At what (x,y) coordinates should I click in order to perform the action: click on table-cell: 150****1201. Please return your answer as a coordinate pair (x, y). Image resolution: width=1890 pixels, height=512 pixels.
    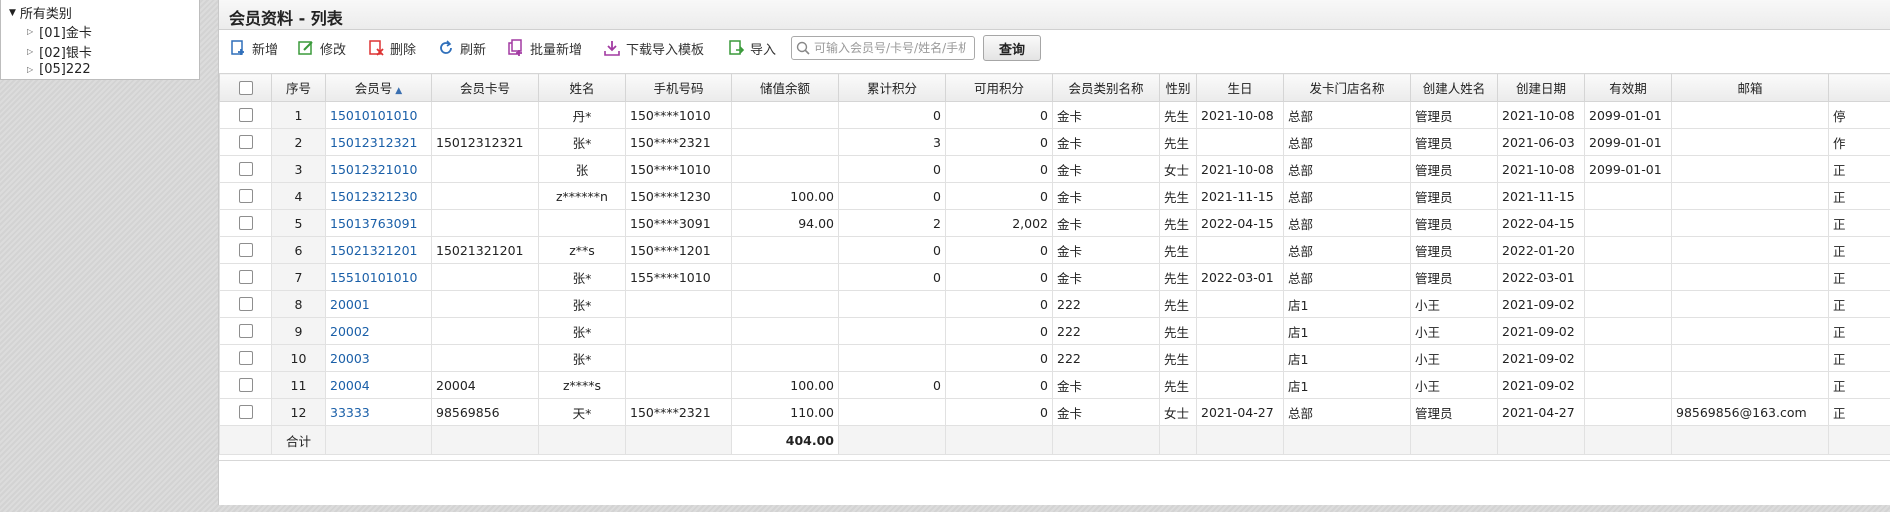
    Looking at the image, I should click on (678, 250).